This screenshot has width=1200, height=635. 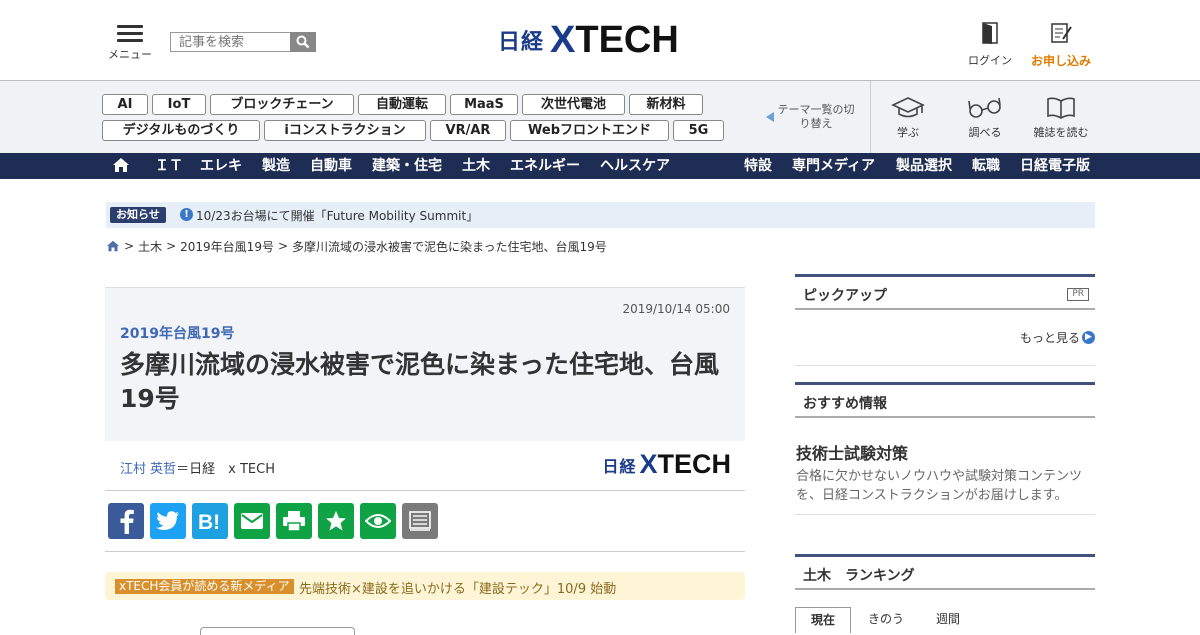 What do you see at coordinates (1061, 132) in the screenshot?
I see `read-magazine-label: 雑誌を読む` at bounding box center [1061, 132].